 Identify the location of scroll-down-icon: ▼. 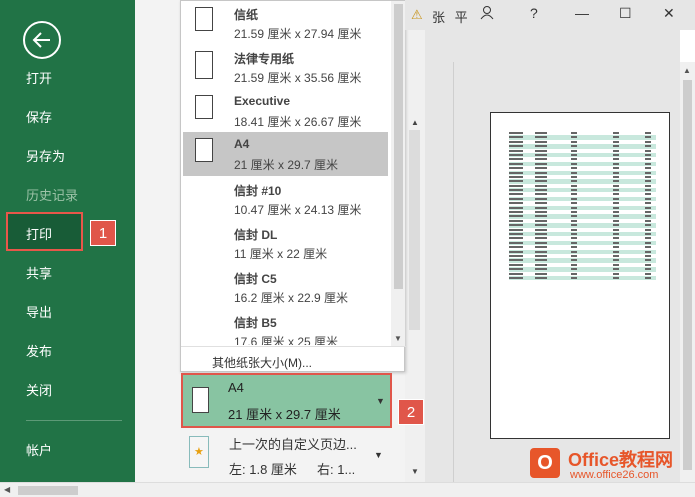
(415, 471).